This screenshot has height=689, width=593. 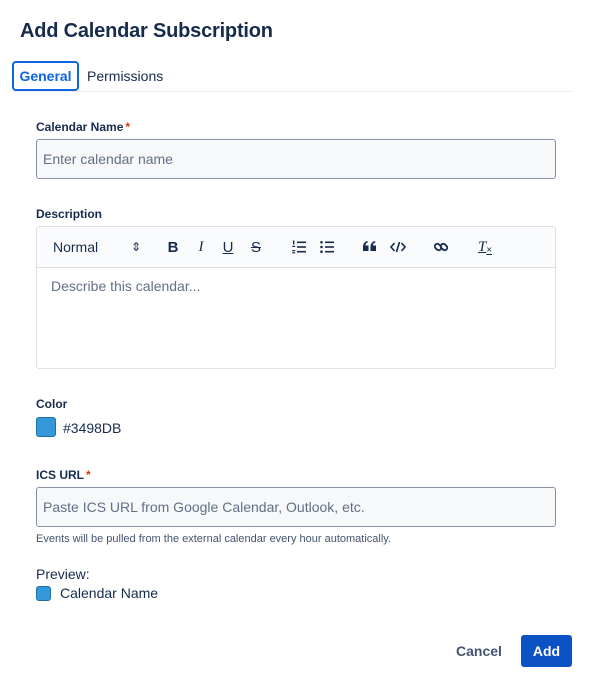 What do you see at coordinates (92, 428) in the screenshot?
I see `color-hex-value: #3498DB` at bounding box center [92, 428].